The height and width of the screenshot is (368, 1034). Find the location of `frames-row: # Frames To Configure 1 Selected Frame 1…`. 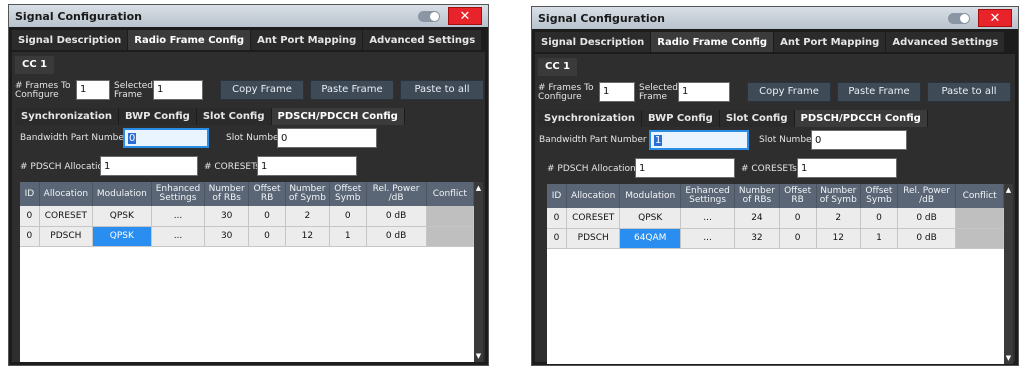

frames-row: # Frames To Configure 1 Selected Frame 1… is located at coordinates (248, 90).